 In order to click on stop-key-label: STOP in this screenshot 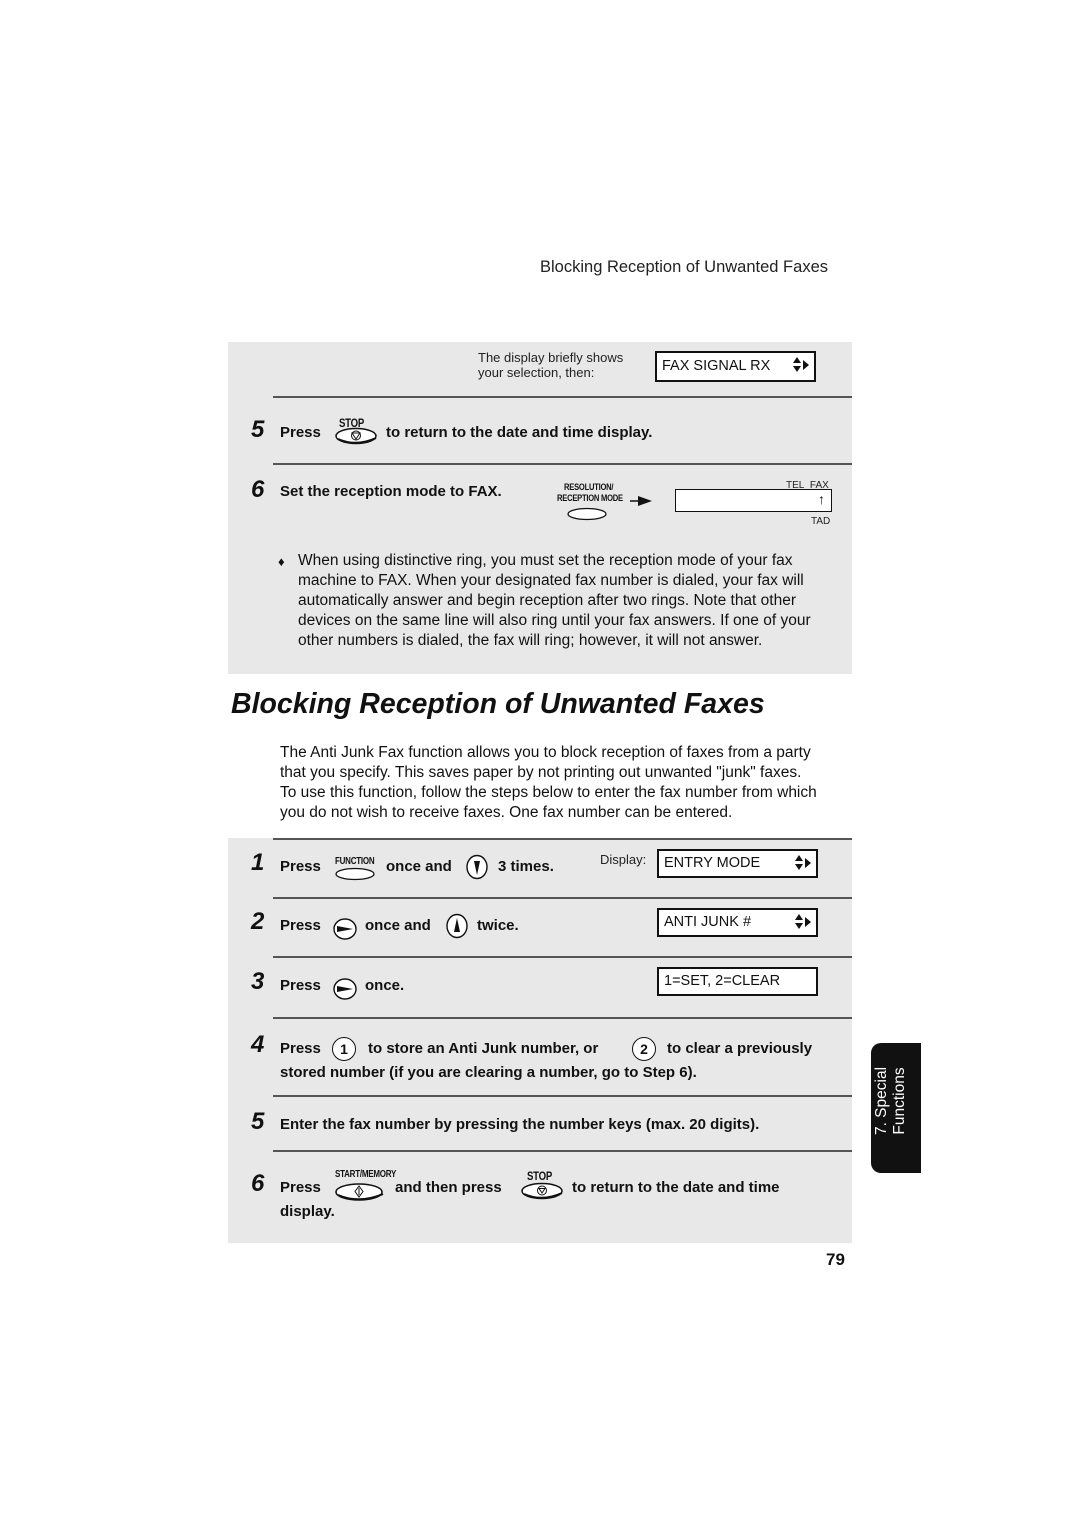, I will do `click(540, 1176)`.